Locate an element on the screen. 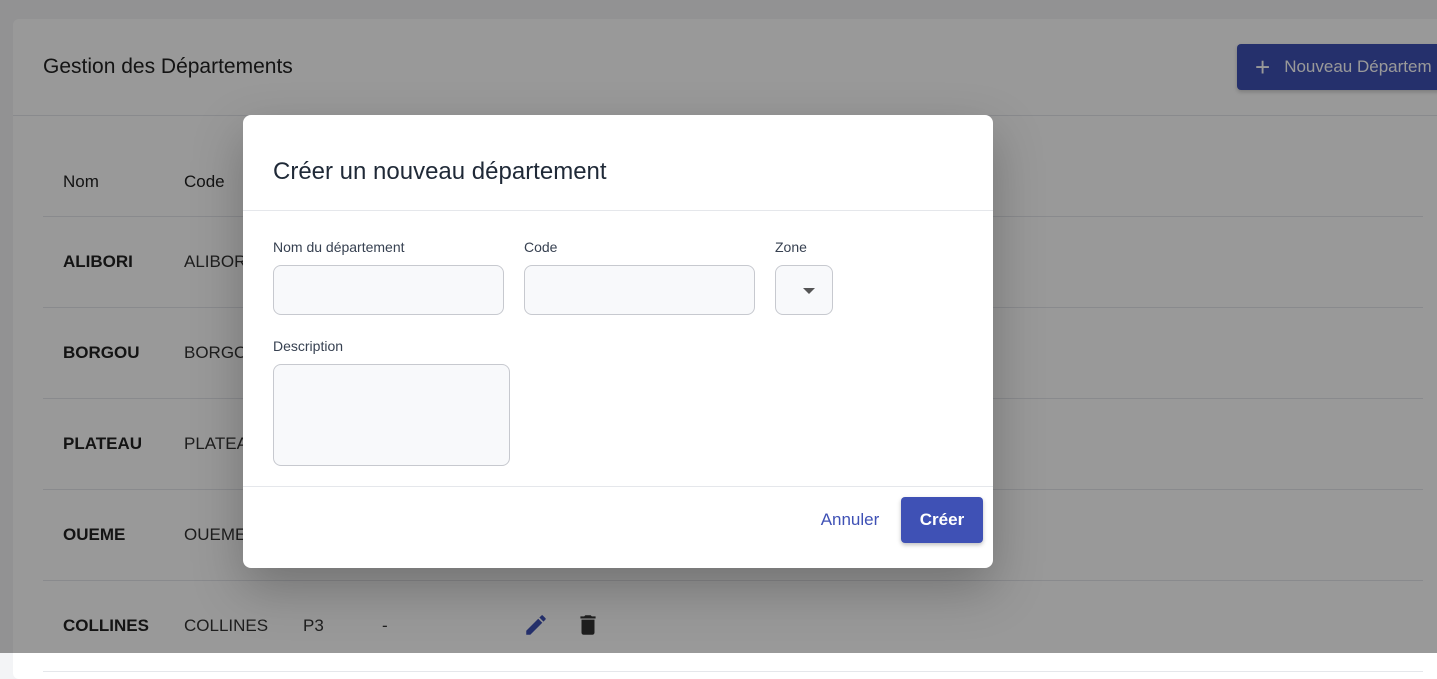  department-code-input is located at coordinates (639, 290).